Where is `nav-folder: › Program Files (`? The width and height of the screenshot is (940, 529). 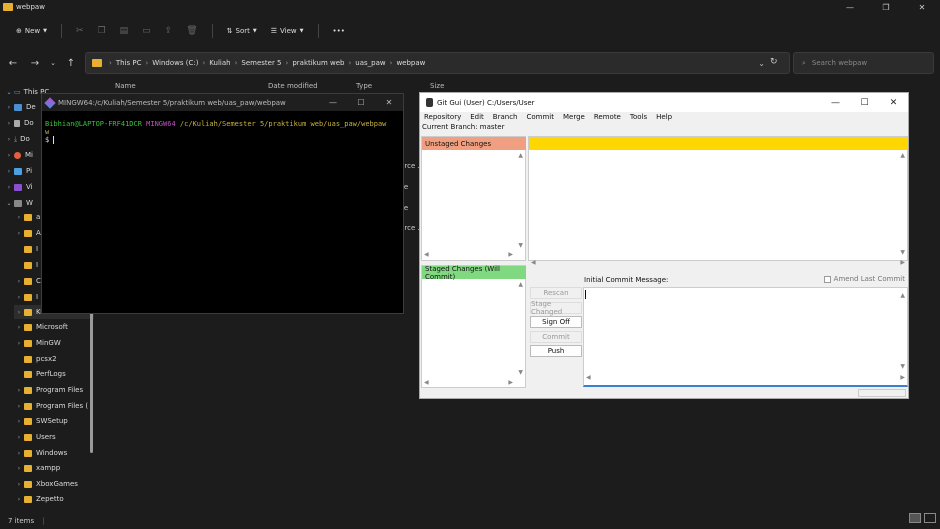 nav-folder: › Program Files ( is located at coordinates (51, 406).